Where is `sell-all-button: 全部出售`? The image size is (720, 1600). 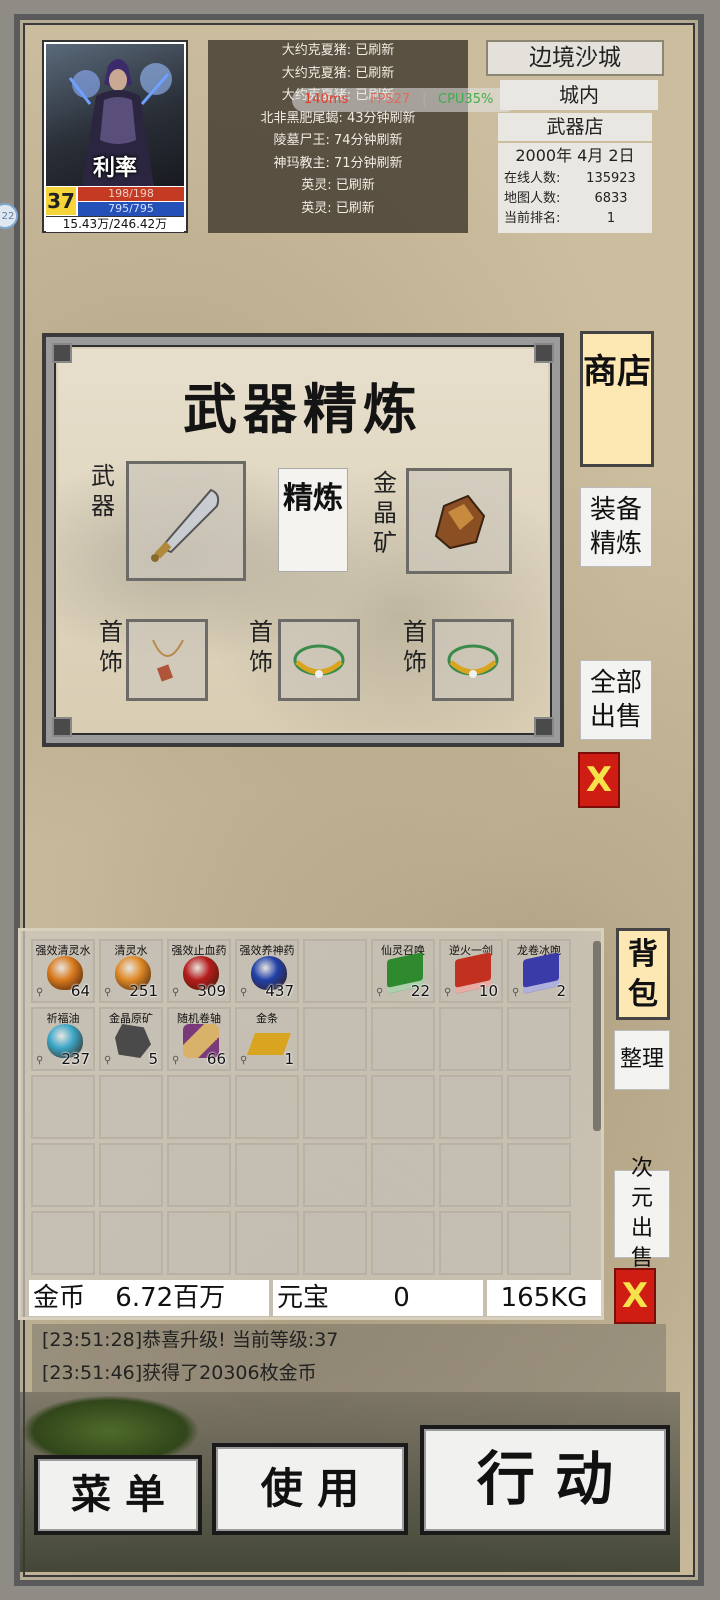
sell-all-button: 全部出售 is located at coordinates (616, 700).